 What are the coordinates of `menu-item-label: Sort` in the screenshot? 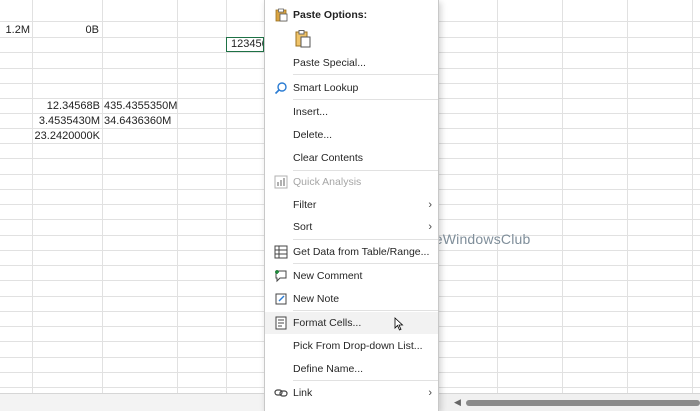 It's located at (303, 227).